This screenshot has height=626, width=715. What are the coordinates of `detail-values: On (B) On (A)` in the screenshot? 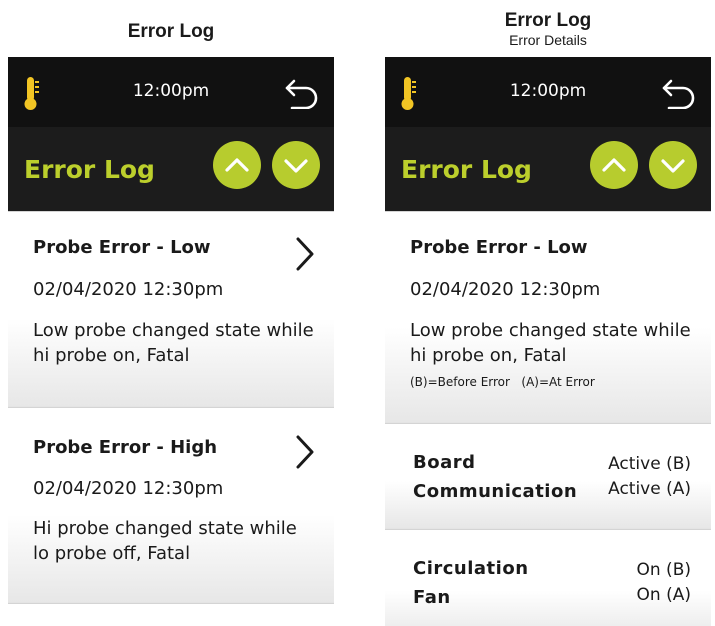 It's located at (664, 583).